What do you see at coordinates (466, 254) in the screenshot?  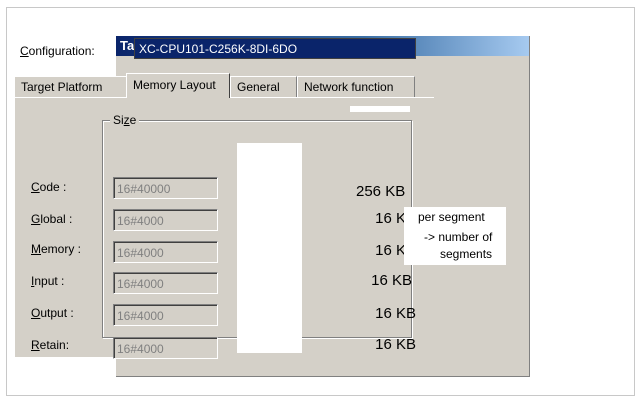 I see `segment-note-line3: segments` at bounding box center [466, 254].